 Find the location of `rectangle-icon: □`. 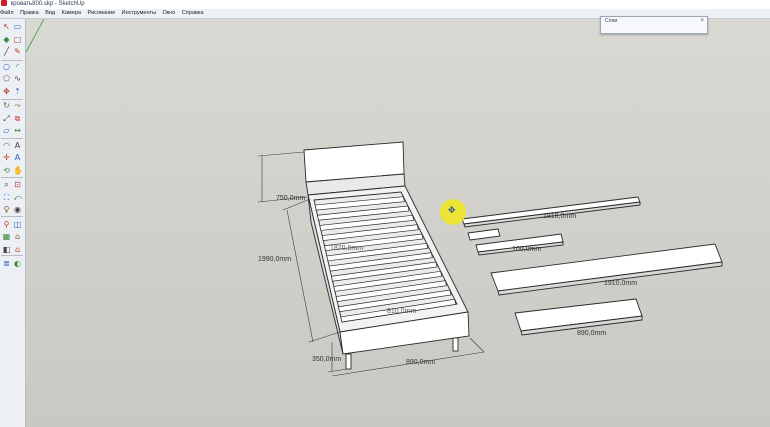

rectangle-icon: □ is located at coordinates (17, 39).